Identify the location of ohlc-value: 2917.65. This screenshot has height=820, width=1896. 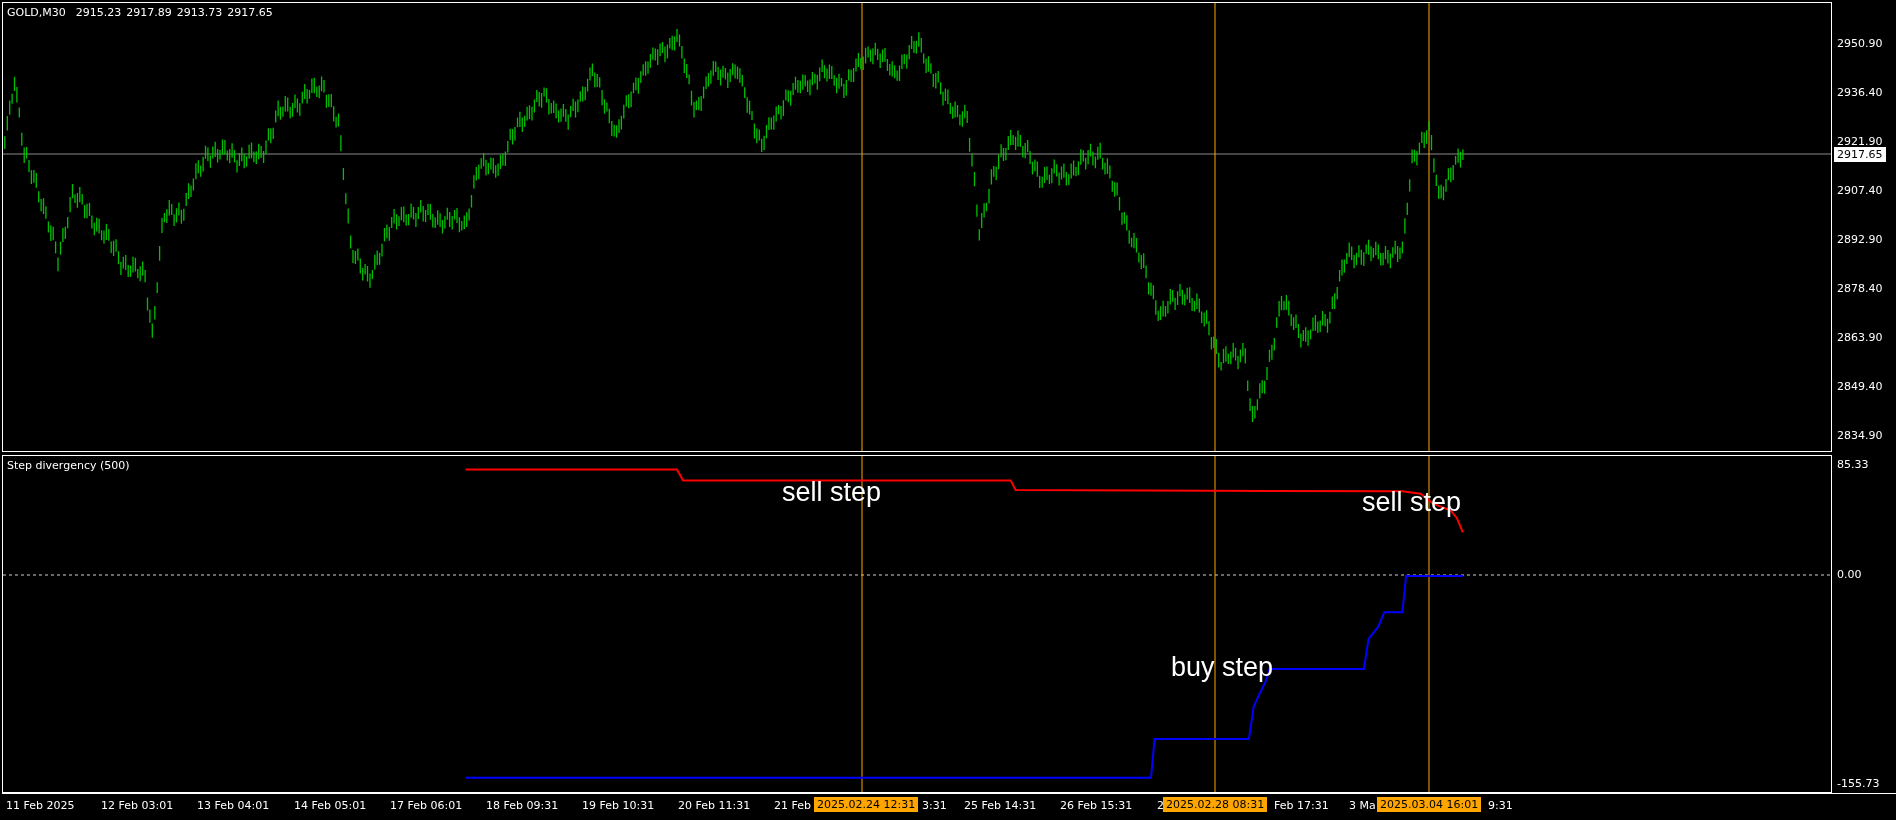
(250, 12).